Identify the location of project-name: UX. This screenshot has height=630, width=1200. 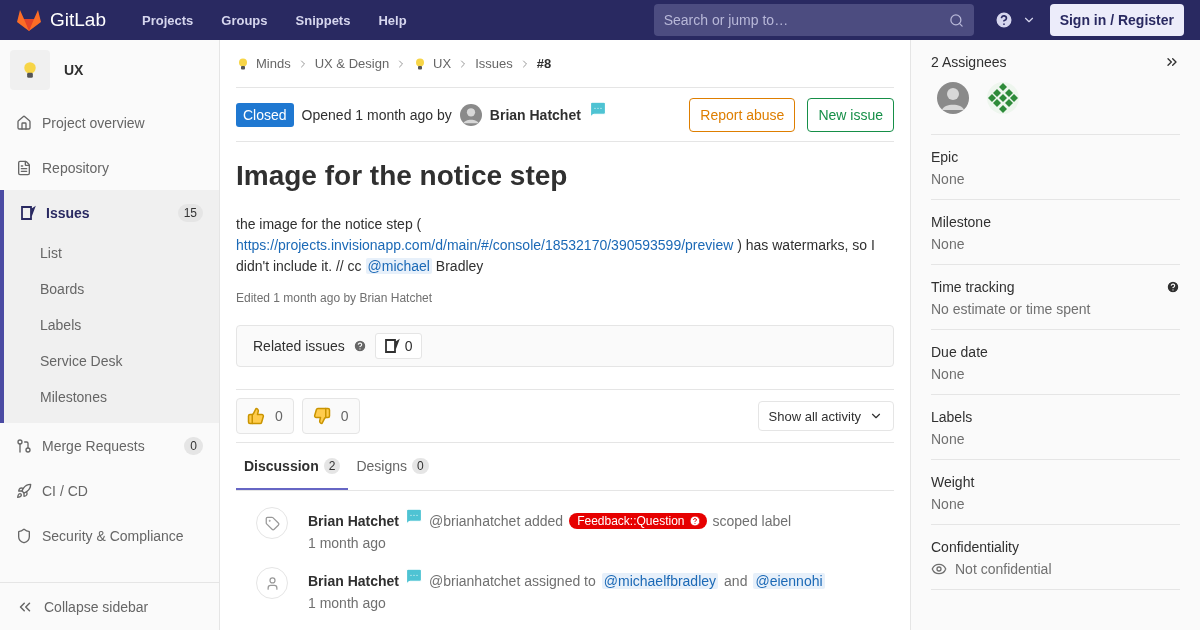
(74, 70).